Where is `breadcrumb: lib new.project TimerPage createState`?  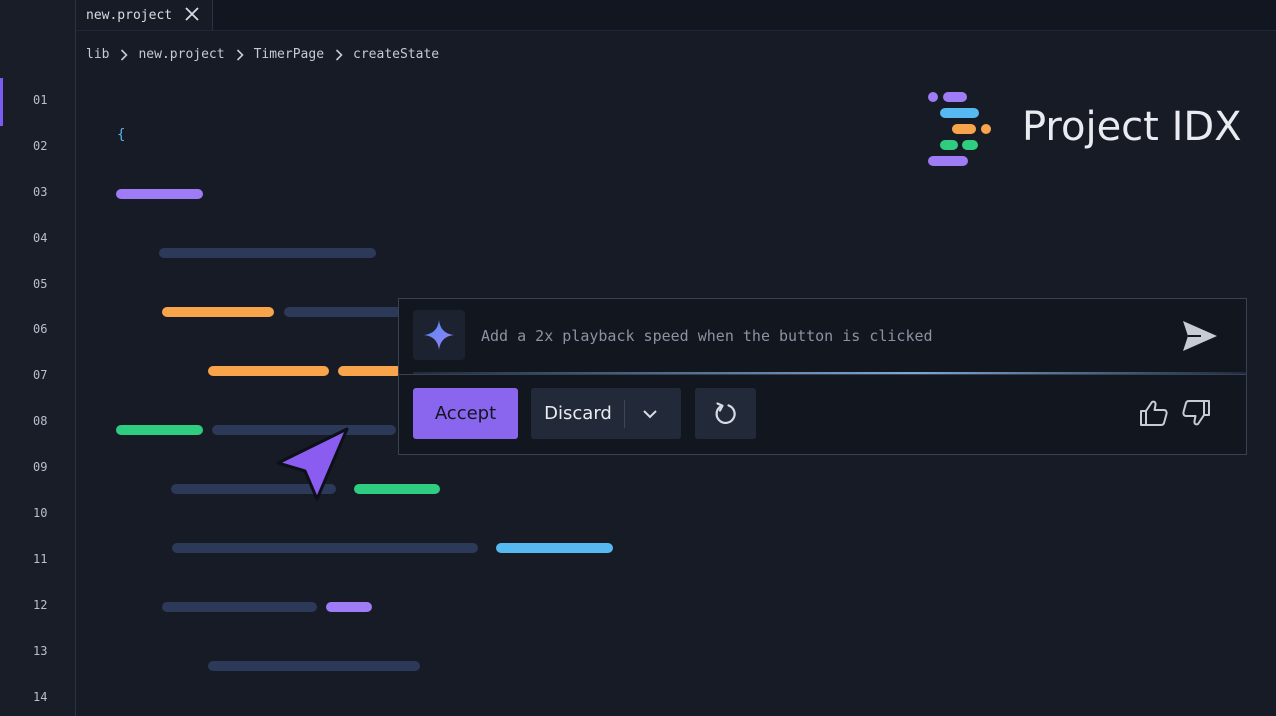
breadcrumb: lib new.project TimerPage createState is located at coordinates (262, 54).